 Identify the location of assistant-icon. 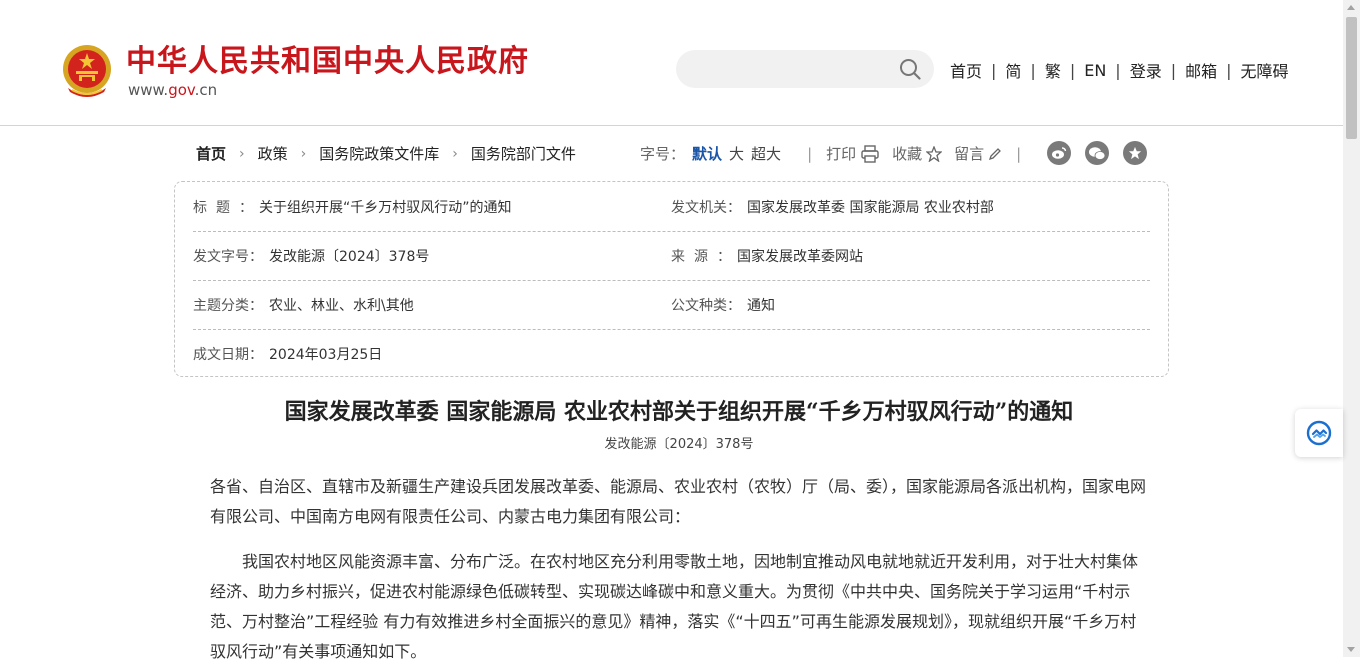
(1319, 433).